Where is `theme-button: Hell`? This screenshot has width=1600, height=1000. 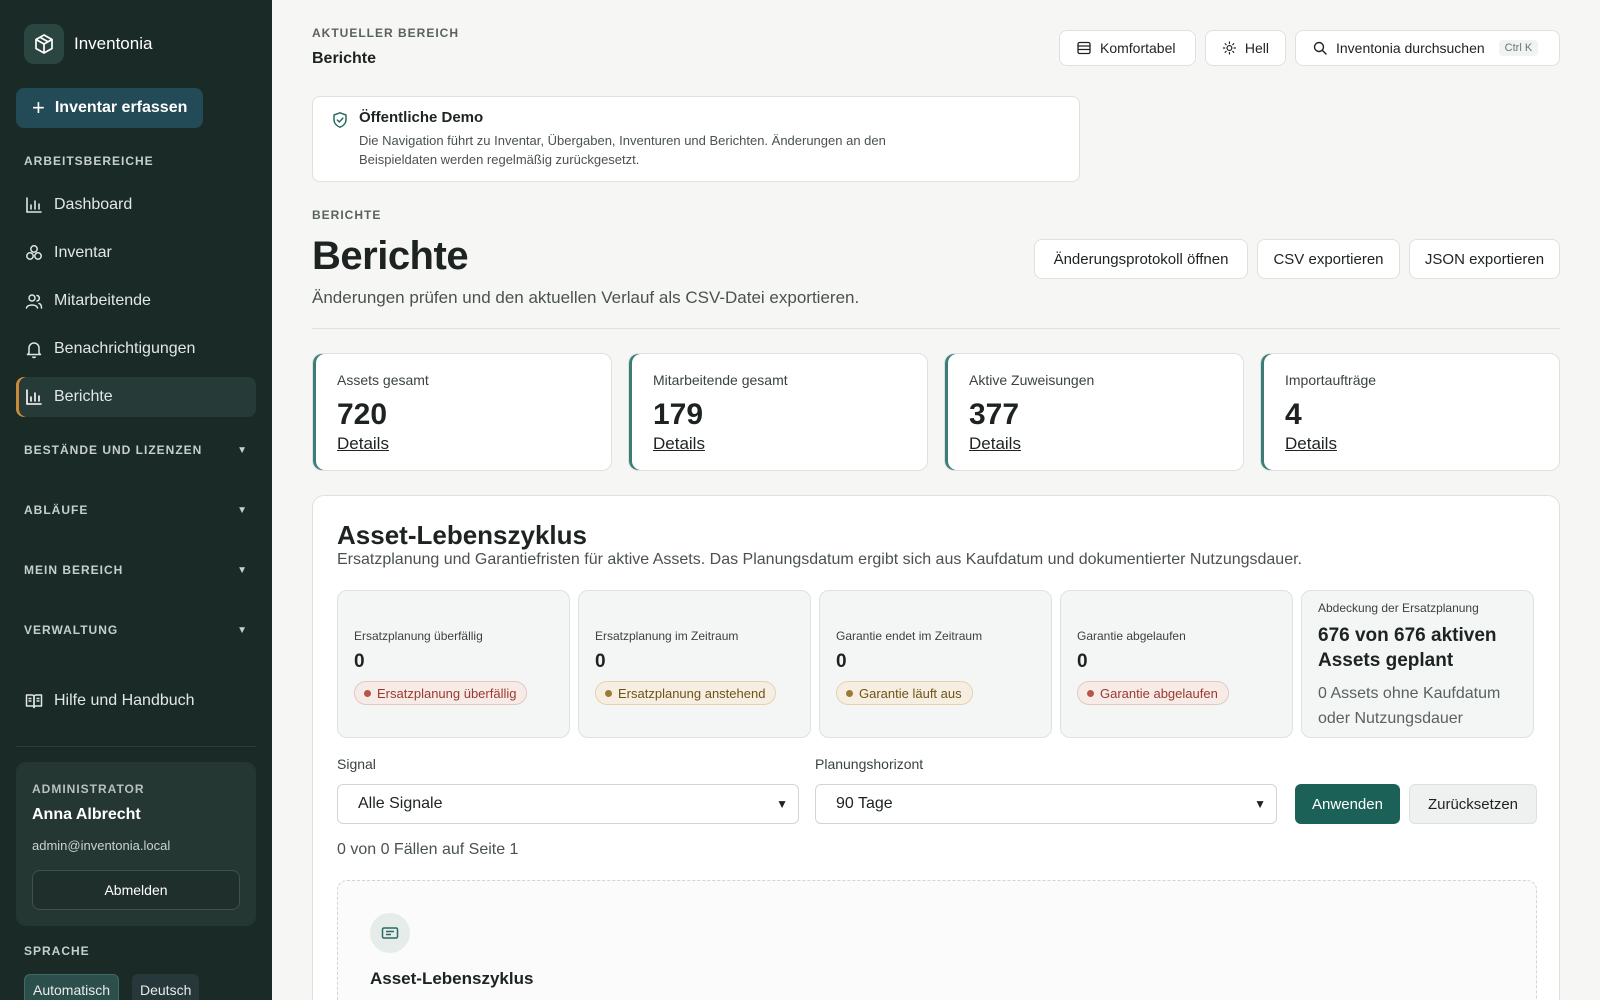 theme-button: Hell is located at coordinates (1245, 48).